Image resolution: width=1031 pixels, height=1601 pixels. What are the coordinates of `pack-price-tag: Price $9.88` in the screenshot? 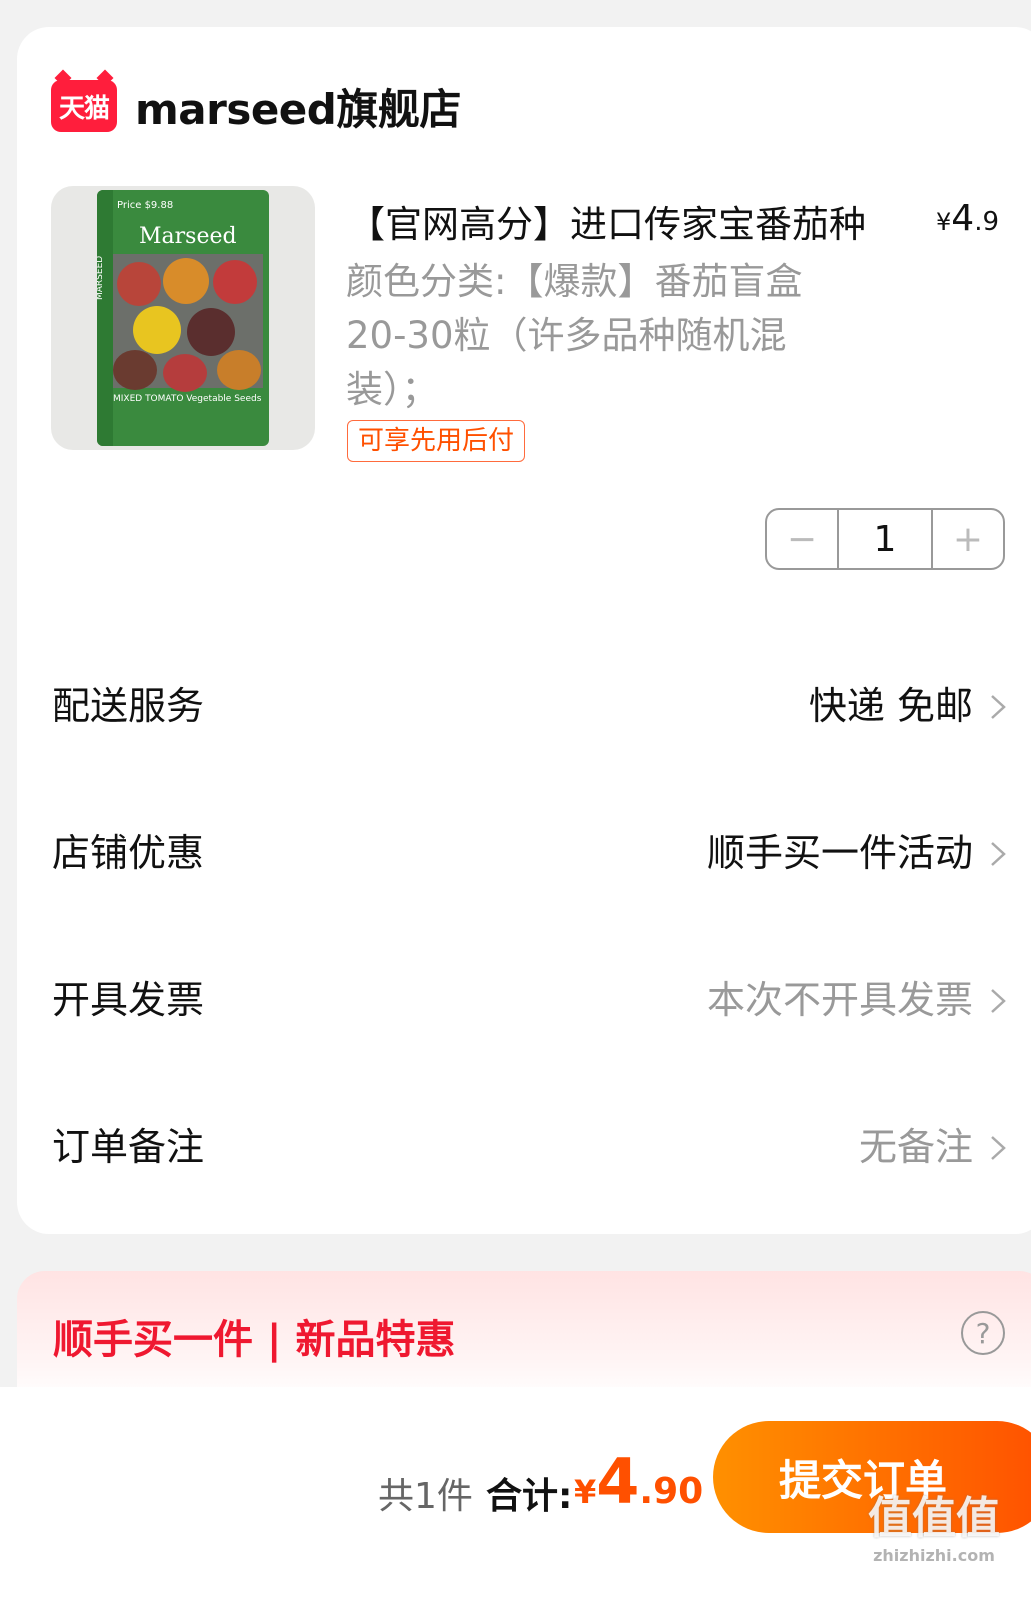 It's located at (145, 205).